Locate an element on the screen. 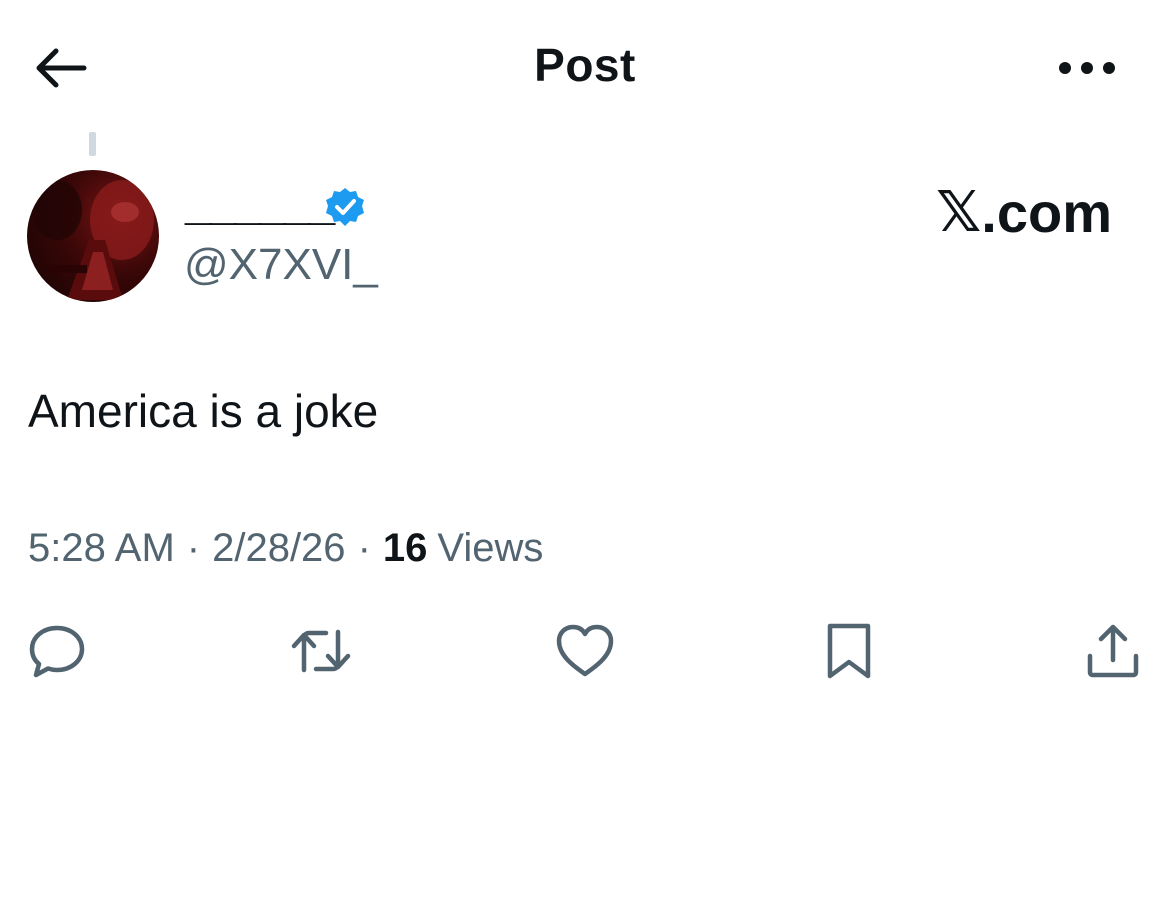 This screenshot has width=1170, height=917. verified-badge-icon is located at coordinates (345, 207).